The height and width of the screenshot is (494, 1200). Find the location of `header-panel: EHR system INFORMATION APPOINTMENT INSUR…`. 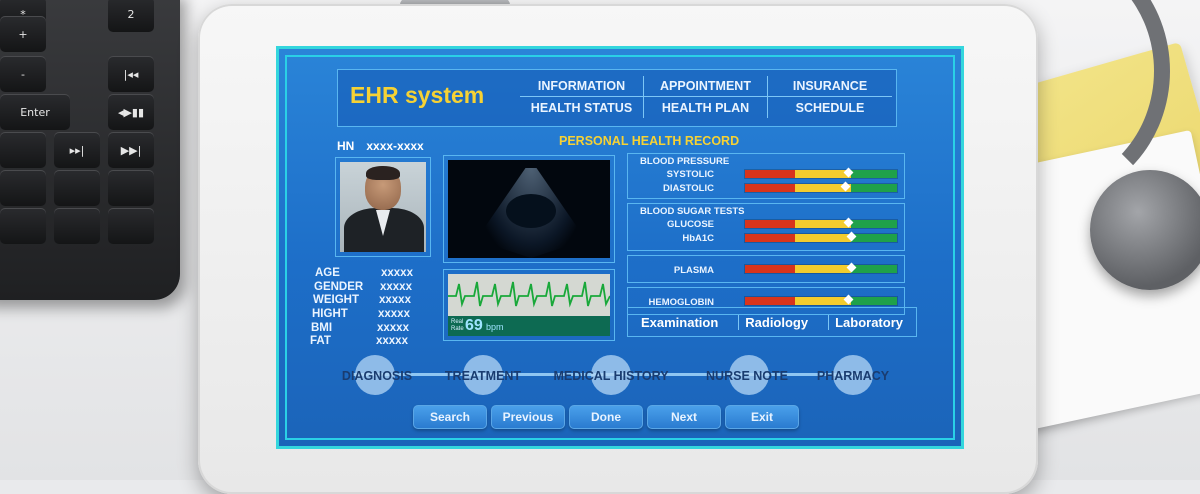

header-panel: EHR system INFORMATION APPOINTMENT INSUR… is located at coordinates (617, 98).